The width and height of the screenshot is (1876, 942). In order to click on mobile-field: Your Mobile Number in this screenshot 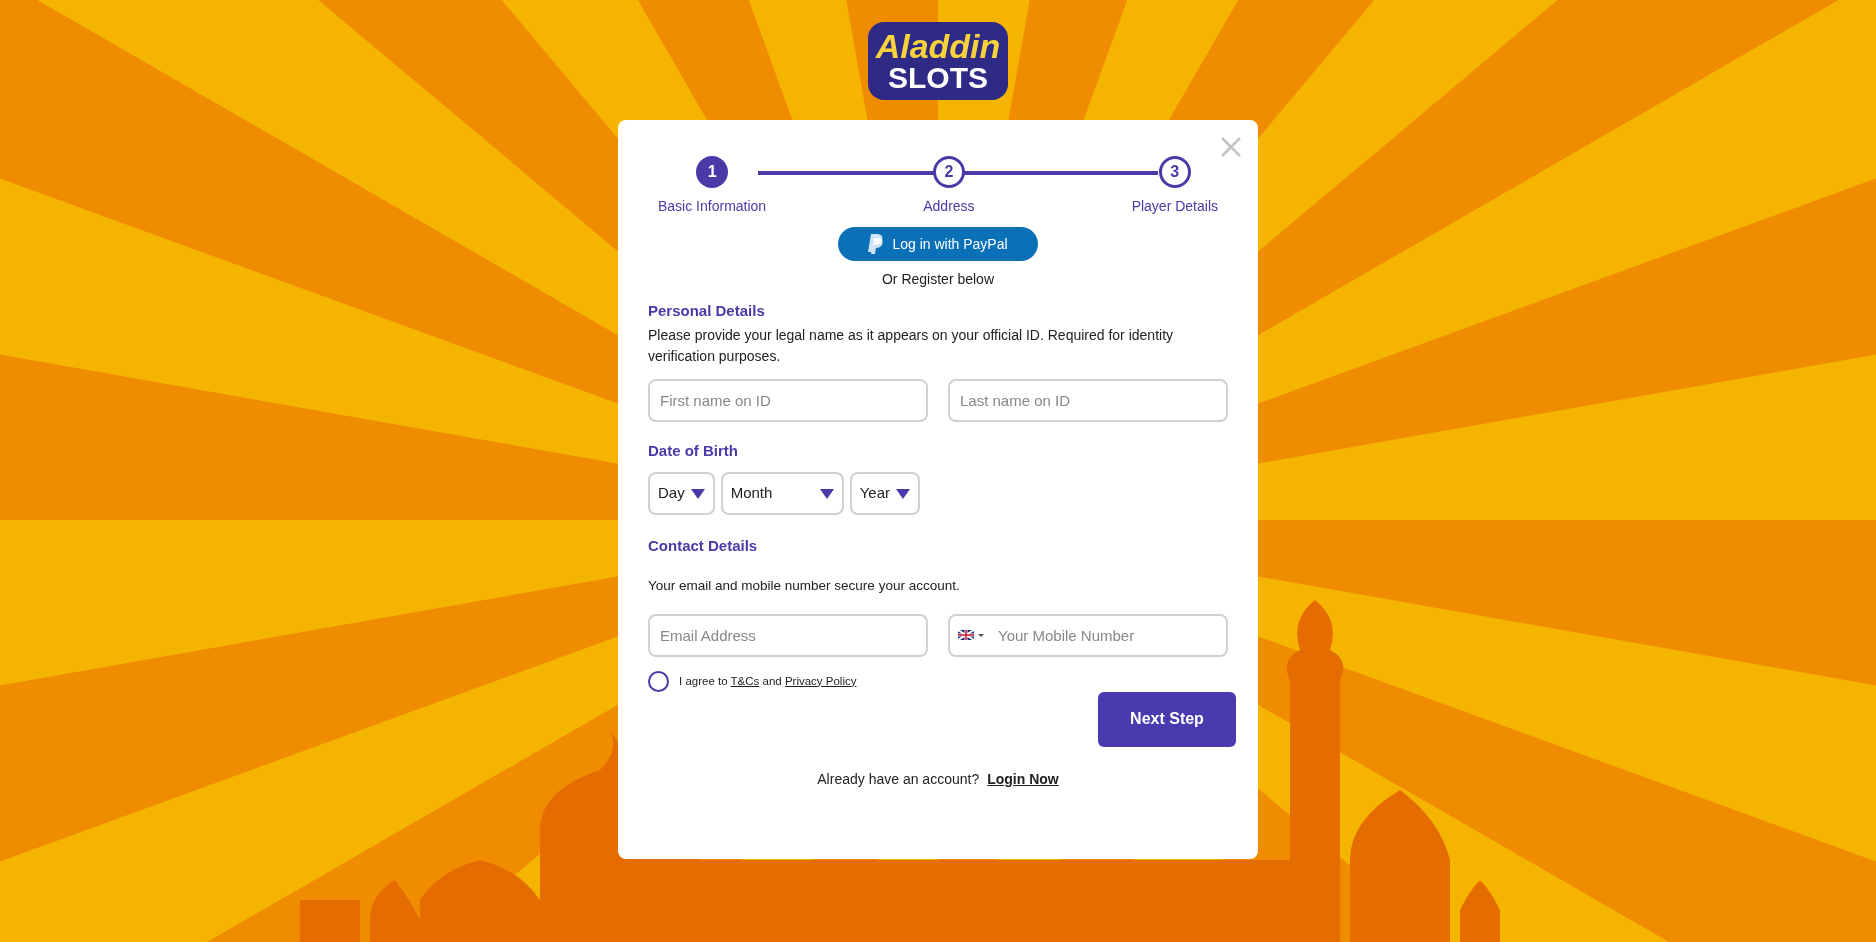, I will do `click(1088, 635)`.